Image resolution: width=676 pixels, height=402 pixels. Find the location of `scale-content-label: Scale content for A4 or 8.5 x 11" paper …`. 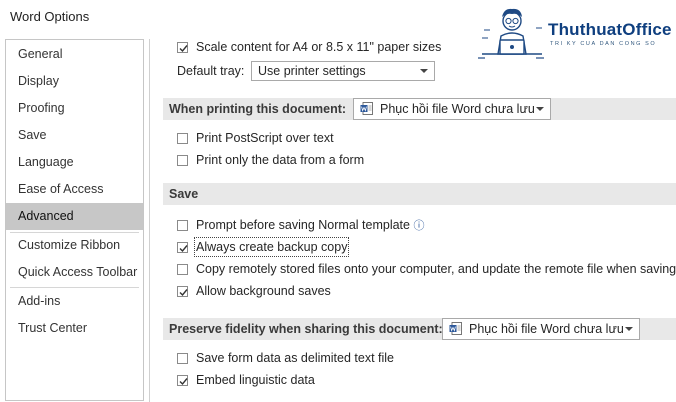

scale-content-label: Scale content for A4 or 8.5 x 11" paper … is located at coordinates (319, 47).